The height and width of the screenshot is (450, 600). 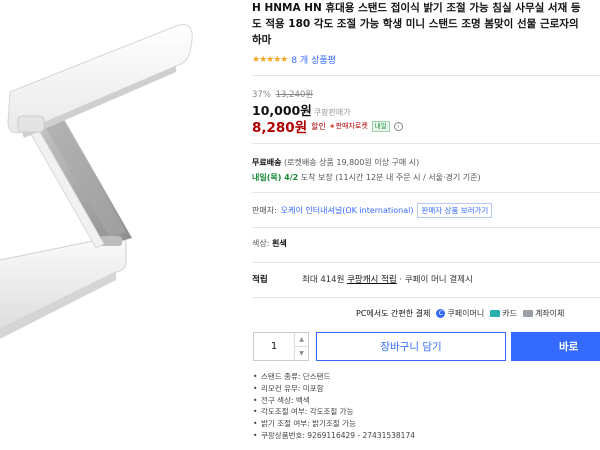 I want to click on points-text: 최대 414원 쿠팡캐시 적립 · 쿠페이 머니 결제시, so click(x=387, y=279).